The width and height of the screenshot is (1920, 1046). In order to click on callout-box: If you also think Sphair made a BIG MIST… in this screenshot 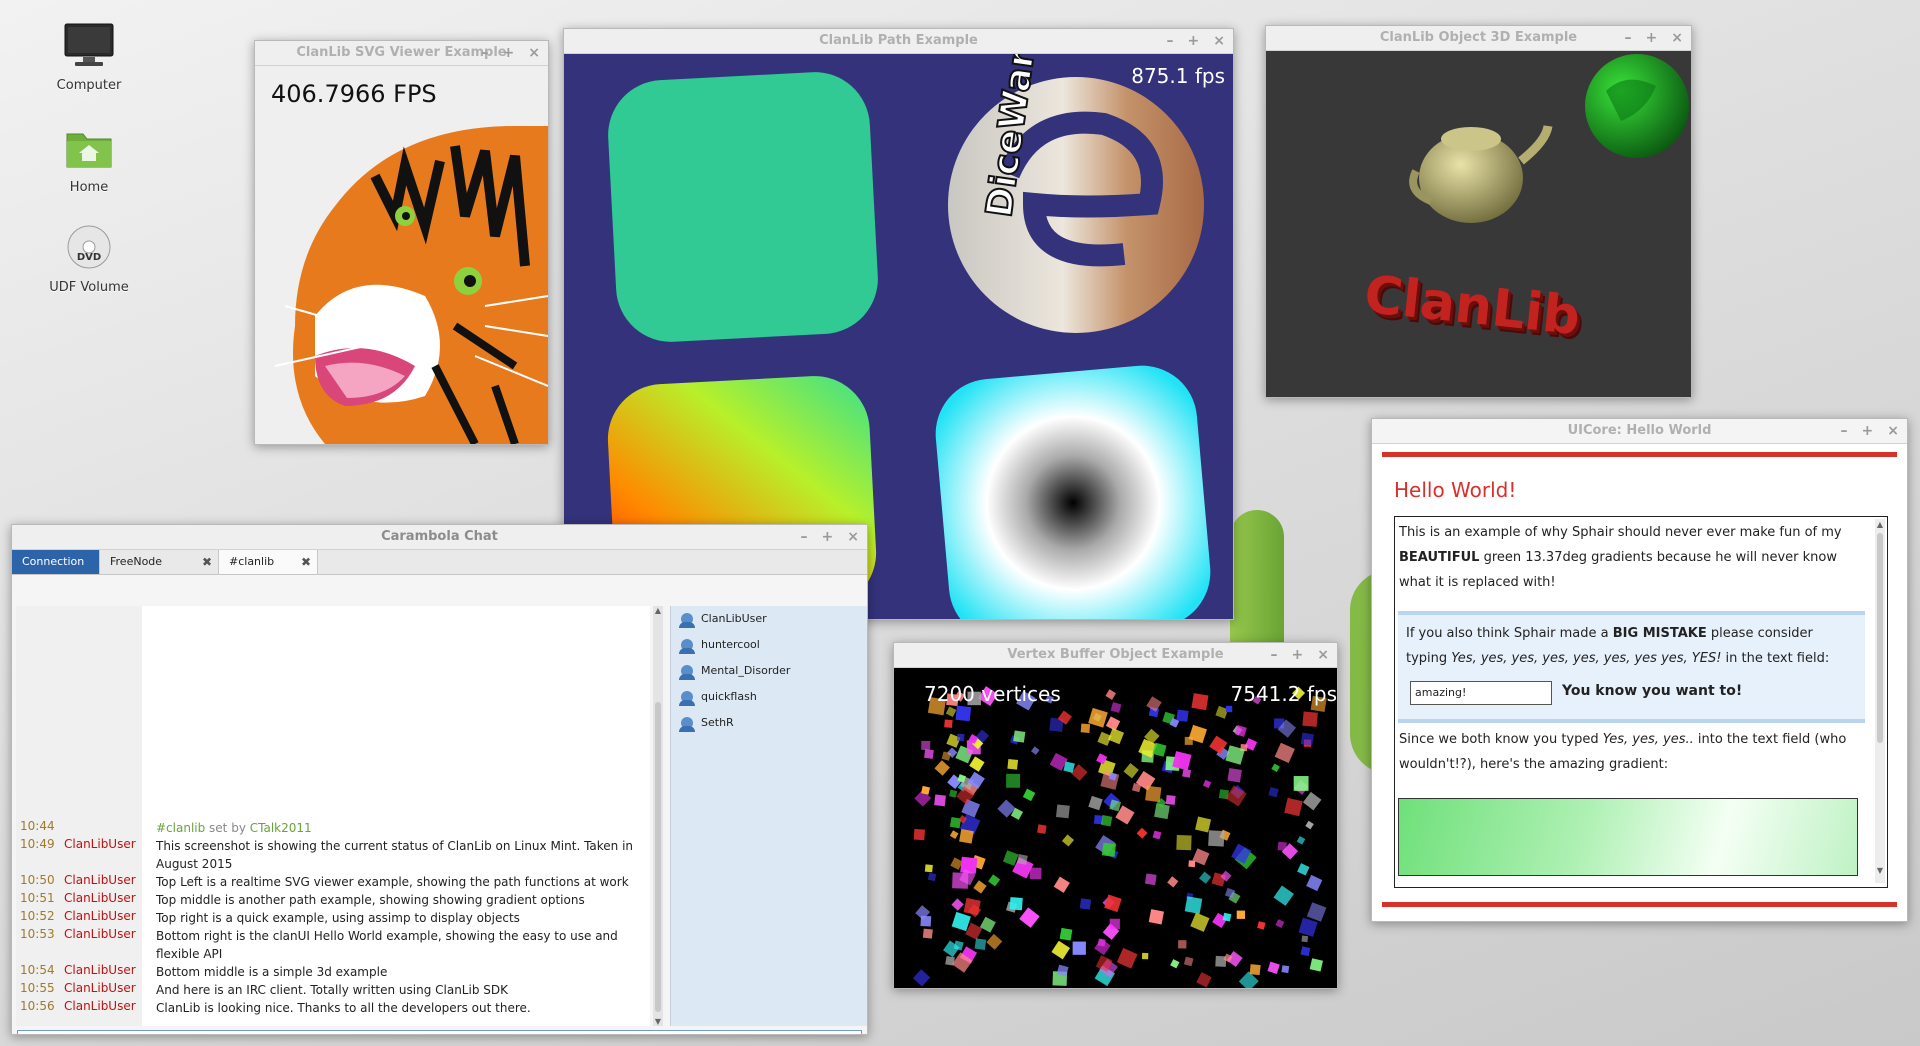, I will do `click(1631, 667)`.